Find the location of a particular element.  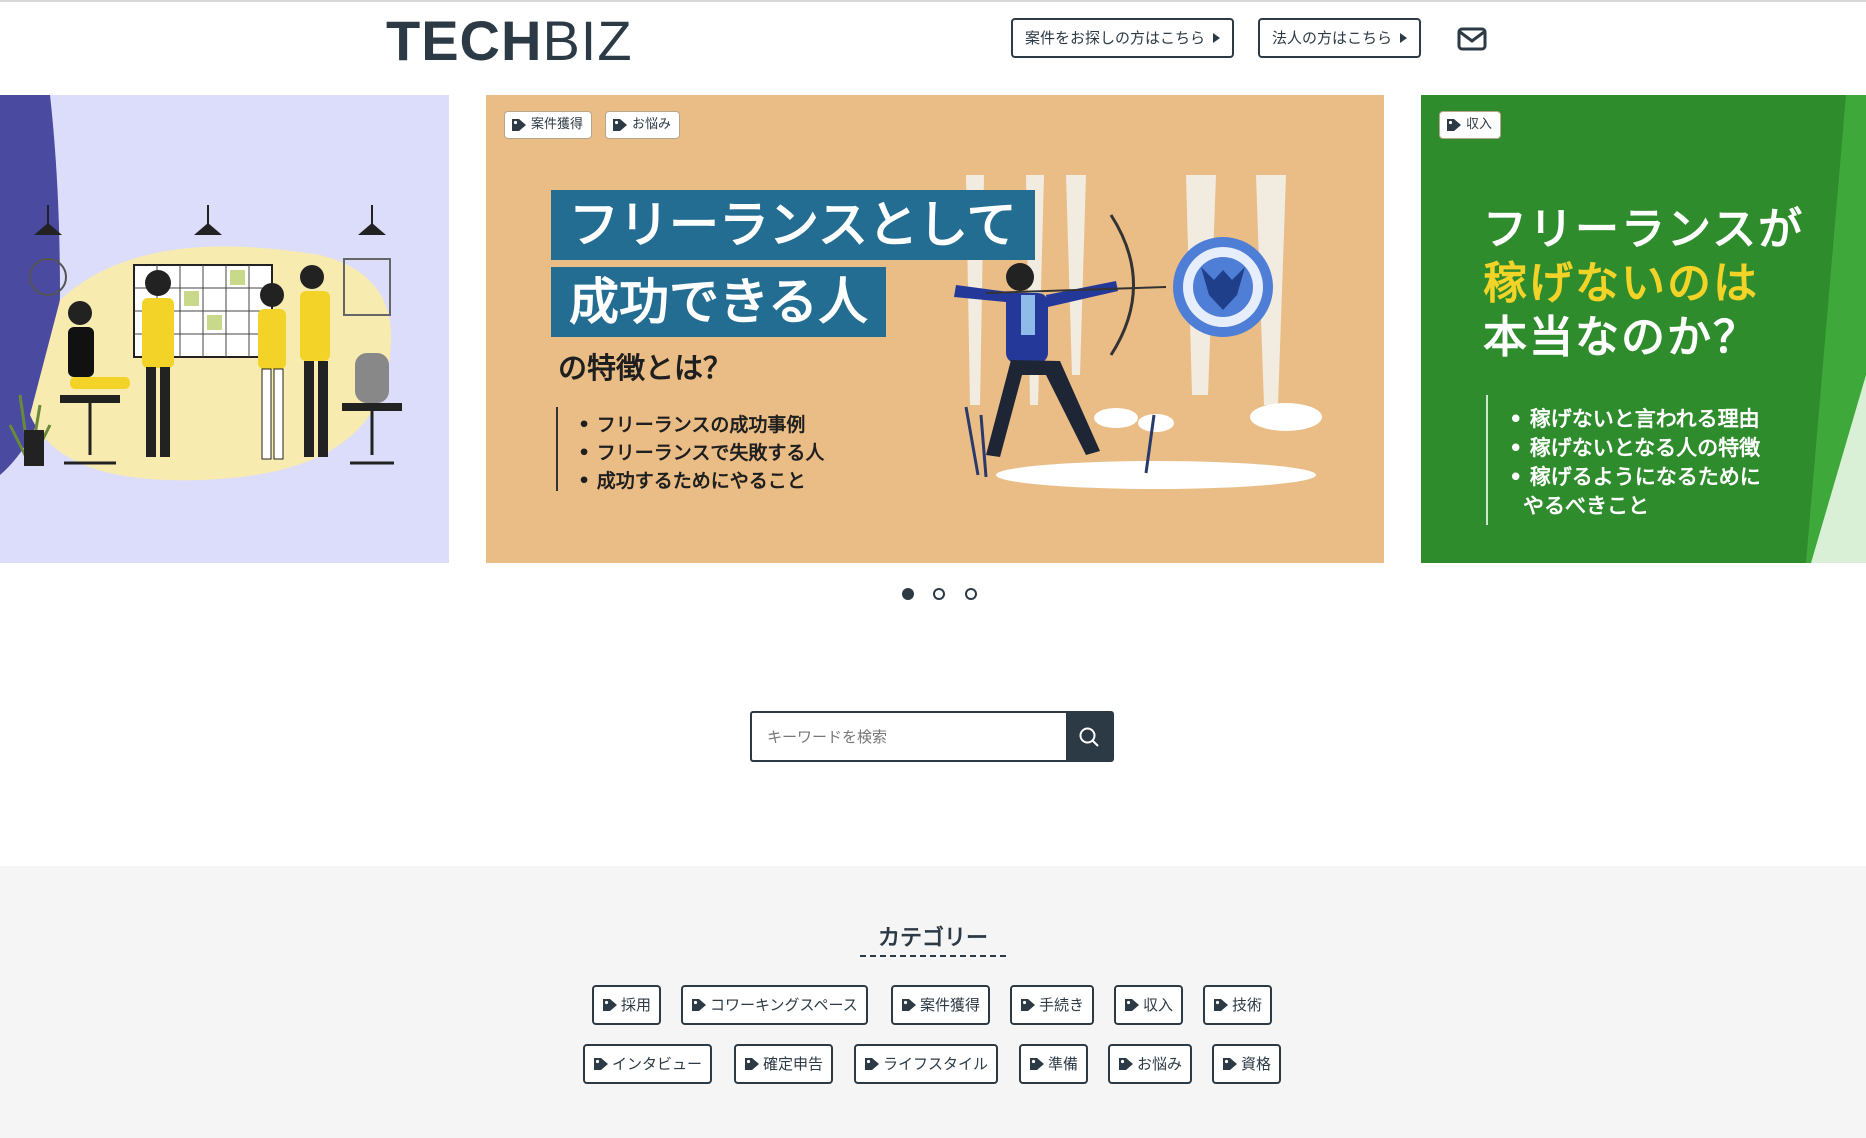

category-chip-label: 採用 is located at coordinates (636, 1005).